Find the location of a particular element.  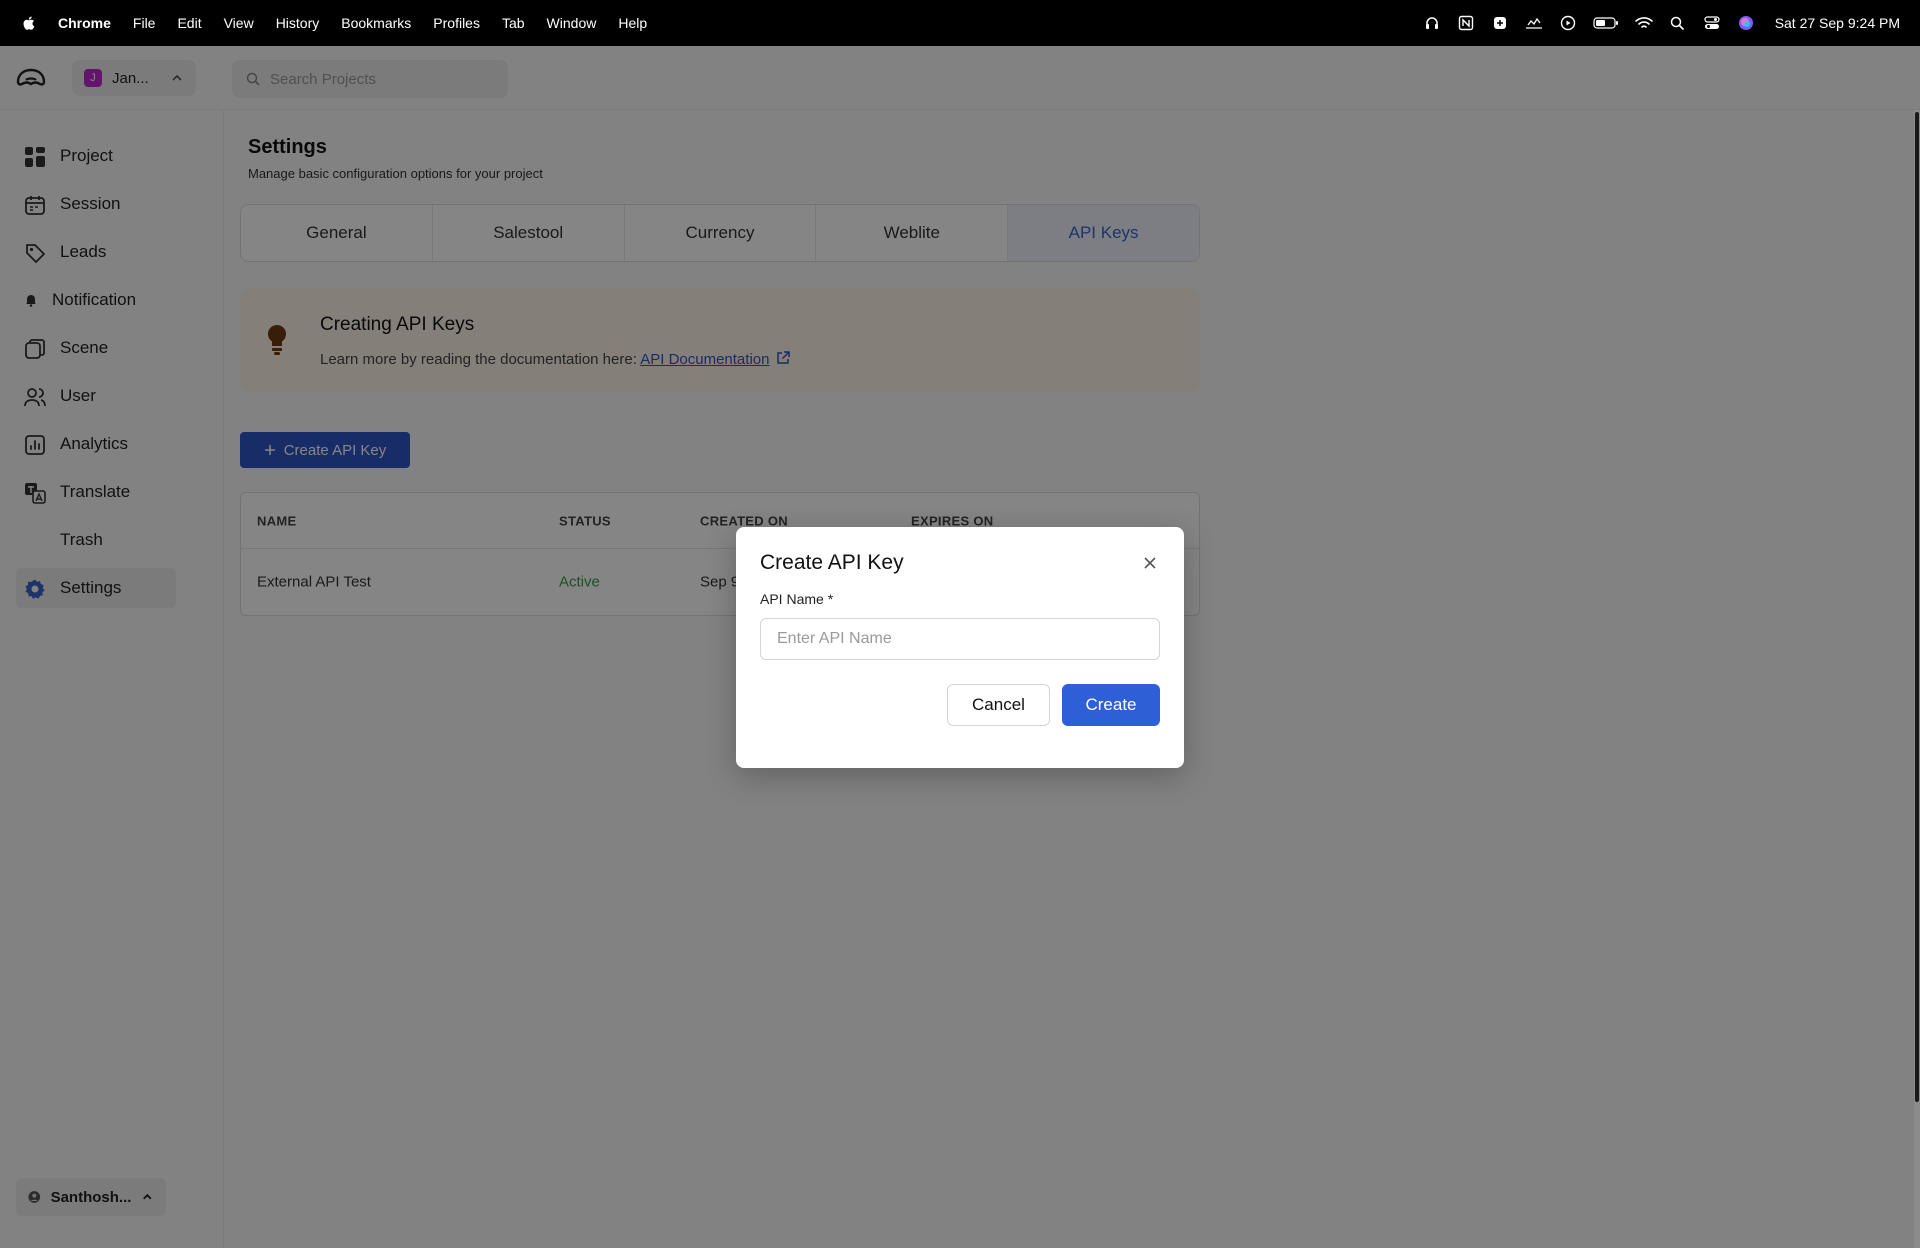

menu-window: Window is located at coordinates (572, 23).